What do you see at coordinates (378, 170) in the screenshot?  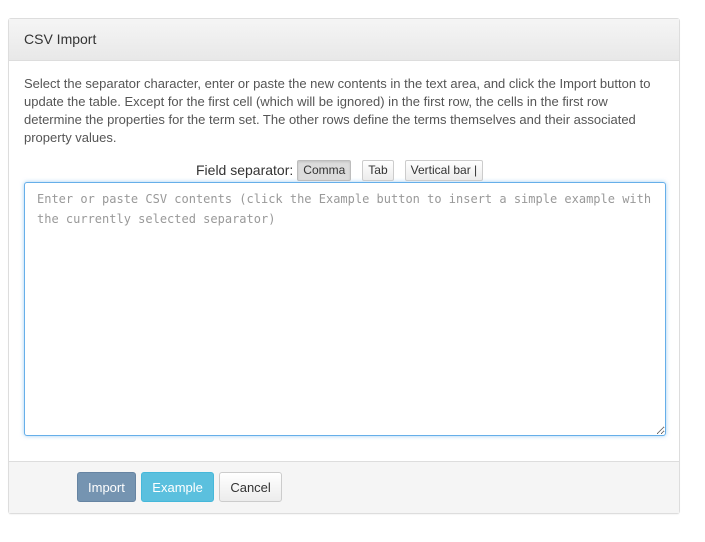 I see `separator-tab-button: Tab` at bounding box center [378, 170].